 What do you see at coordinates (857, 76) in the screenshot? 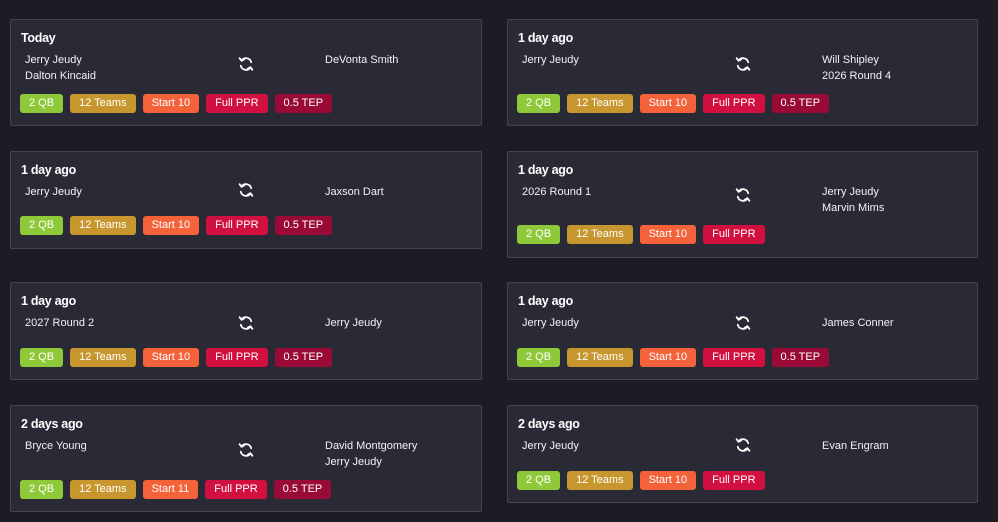
I see `trade-asset: 2026 Round 4` at bounding box center [857, 76].